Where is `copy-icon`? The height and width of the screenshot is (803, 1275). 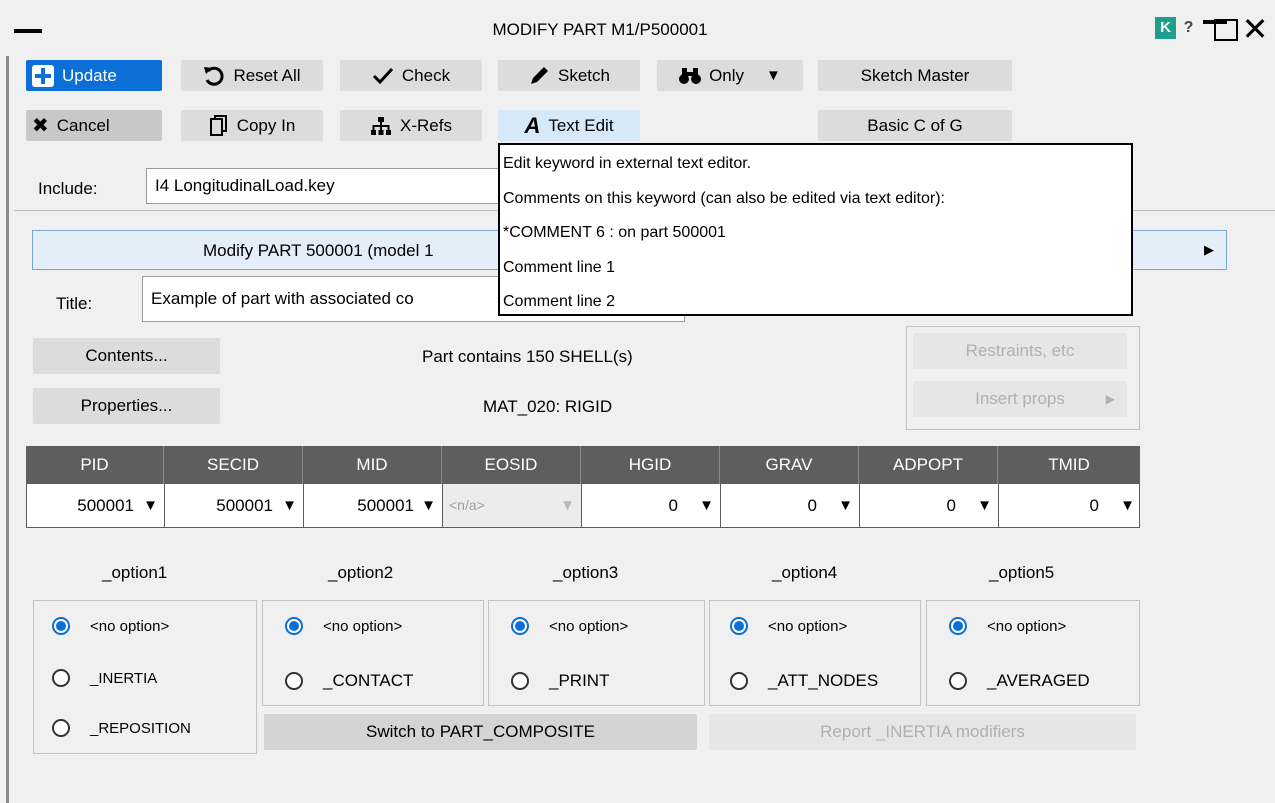
copy-icon is located at coordinates (219, 125).